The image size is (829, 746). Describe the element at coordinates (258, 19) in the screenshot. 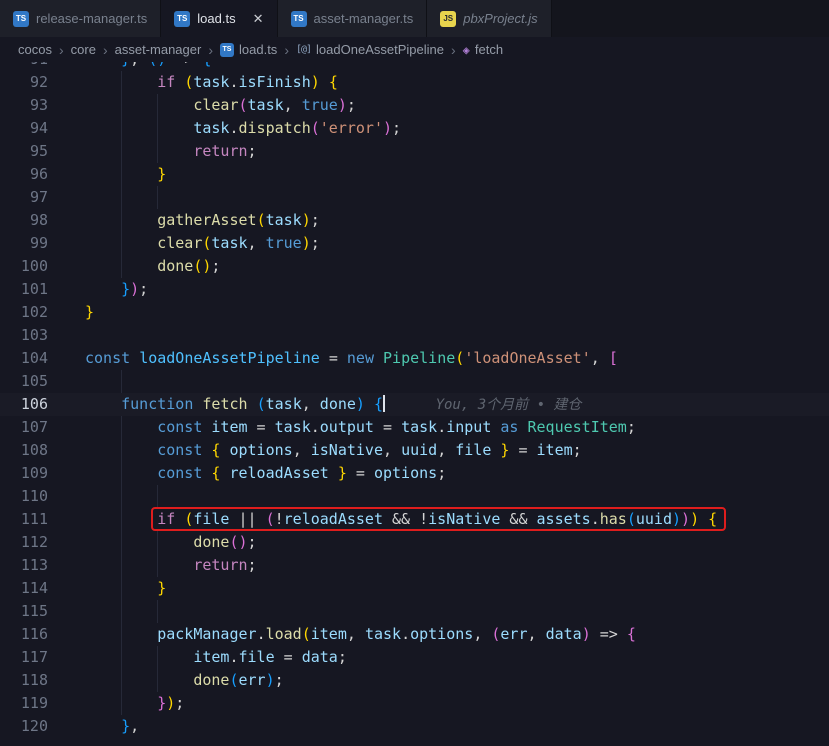

I see `close-icon: ✕` at that location.